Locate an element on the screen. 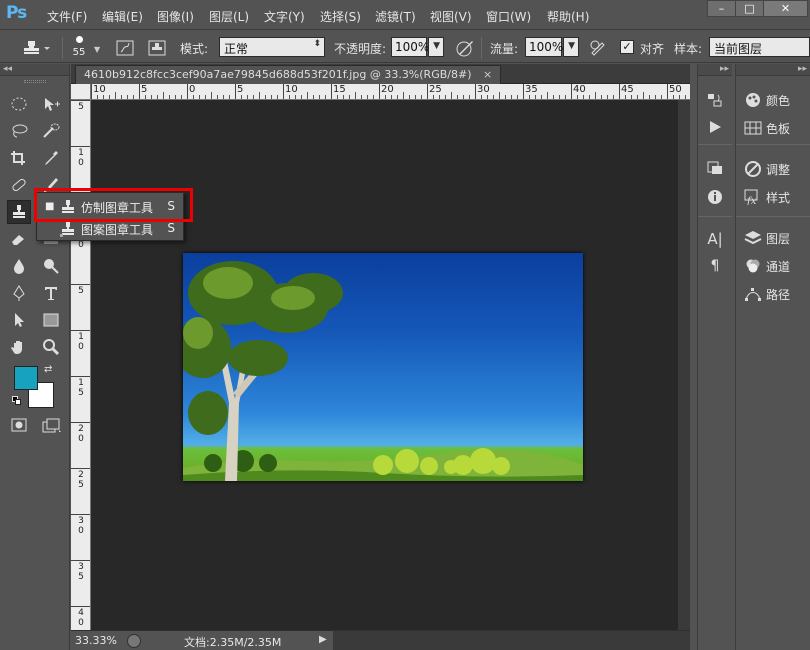  status-menu-arrow: ▶ is located at coordinates (323, 639).